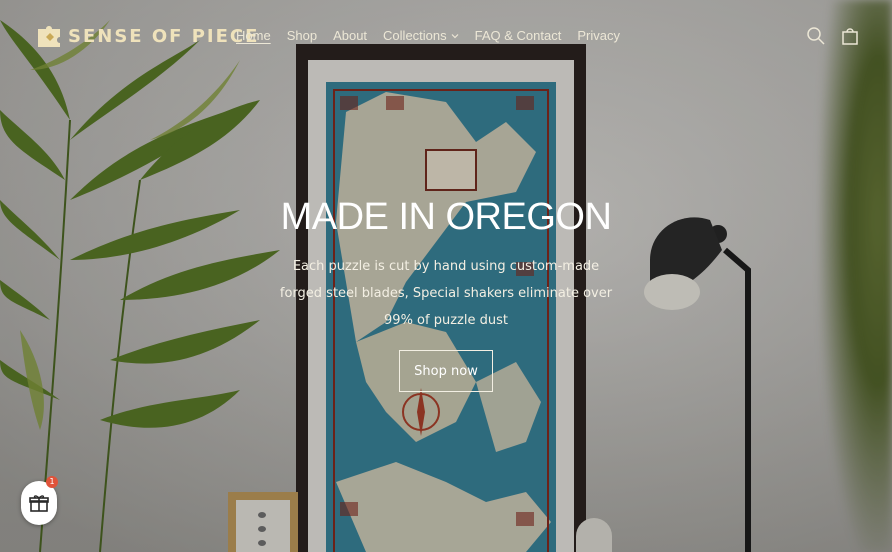 The image size is (892, 552). What do you see at coordinates (415, 35) in the screenshot?
I see `nav-collections-label: Collections` at bounding box center [415, 35].